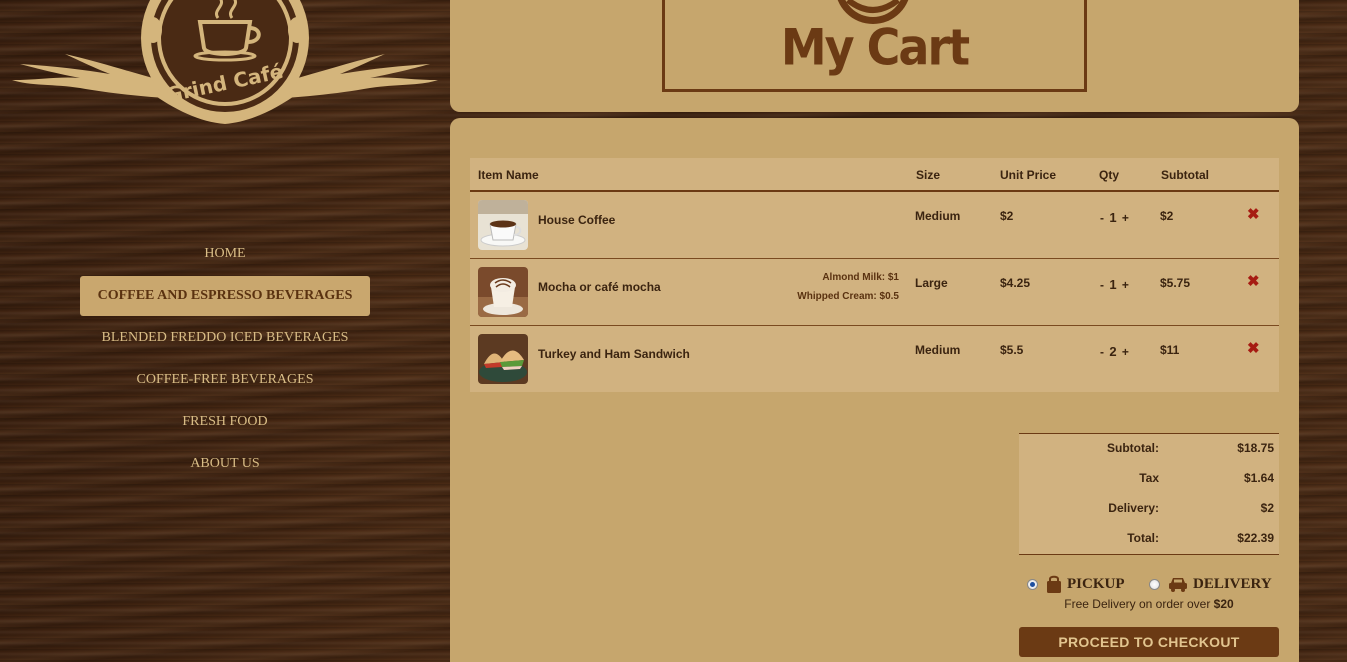 The image size is (1347, 662). Describe the element at coordinates (503, 359) in the screenshot. I see `sandwich-image` at that location.